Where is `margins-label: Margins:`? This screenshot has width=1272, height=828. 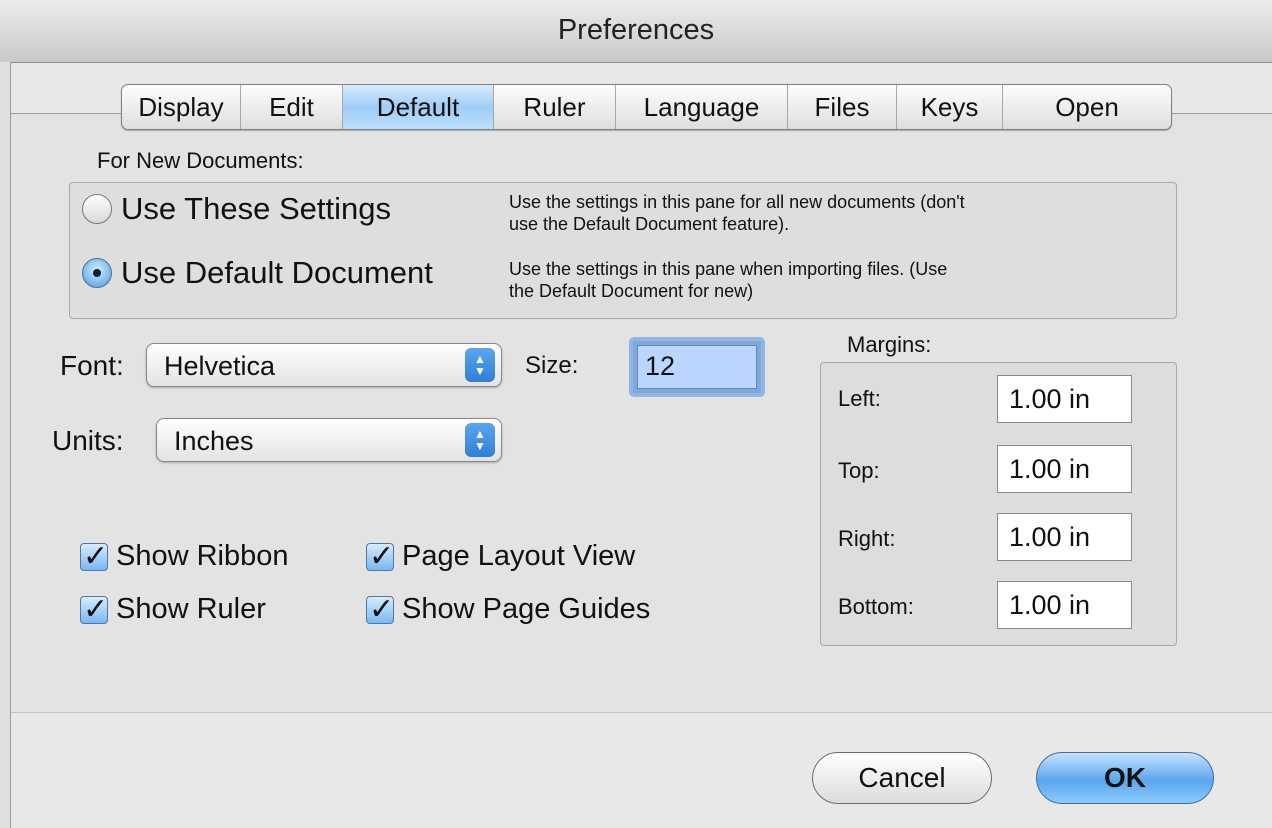
margins-label: Margins: is located at coordinates (889, 344).